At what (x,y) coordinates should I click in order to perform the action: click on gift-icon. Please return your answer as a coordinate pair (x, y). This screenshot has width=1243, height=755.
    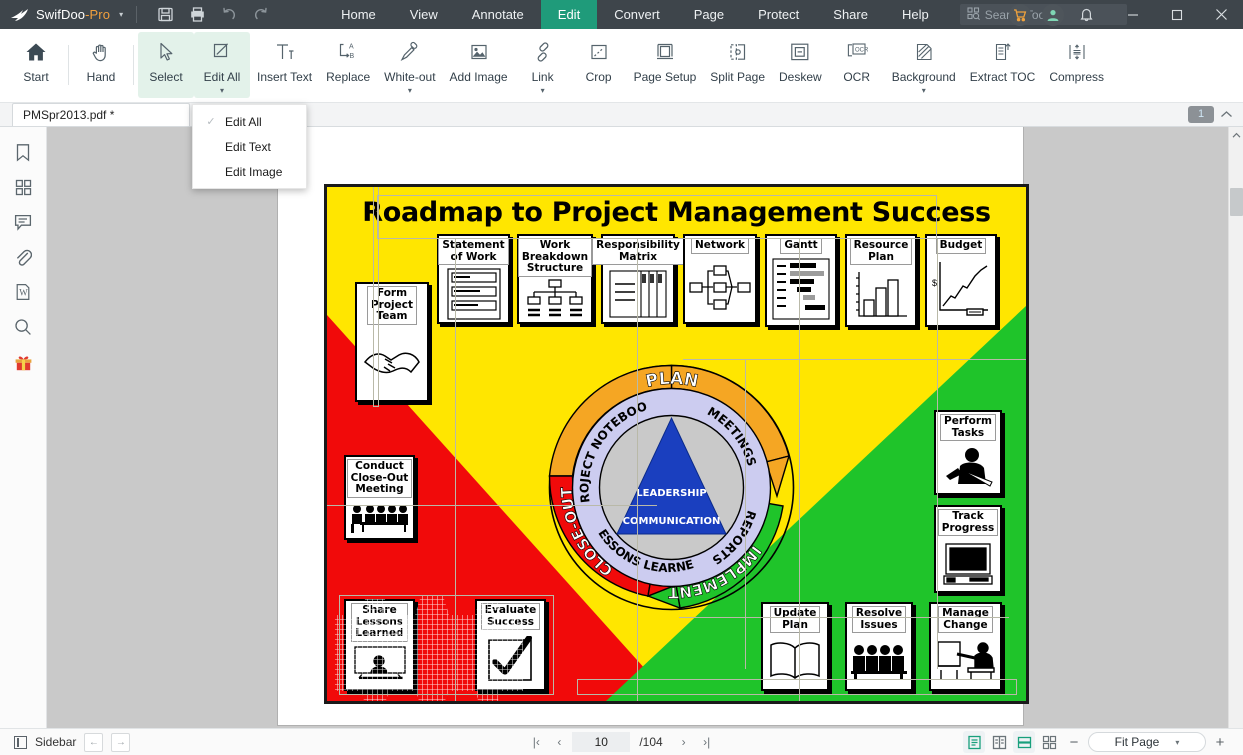
    Looking at the image, I should click on (23, 362).